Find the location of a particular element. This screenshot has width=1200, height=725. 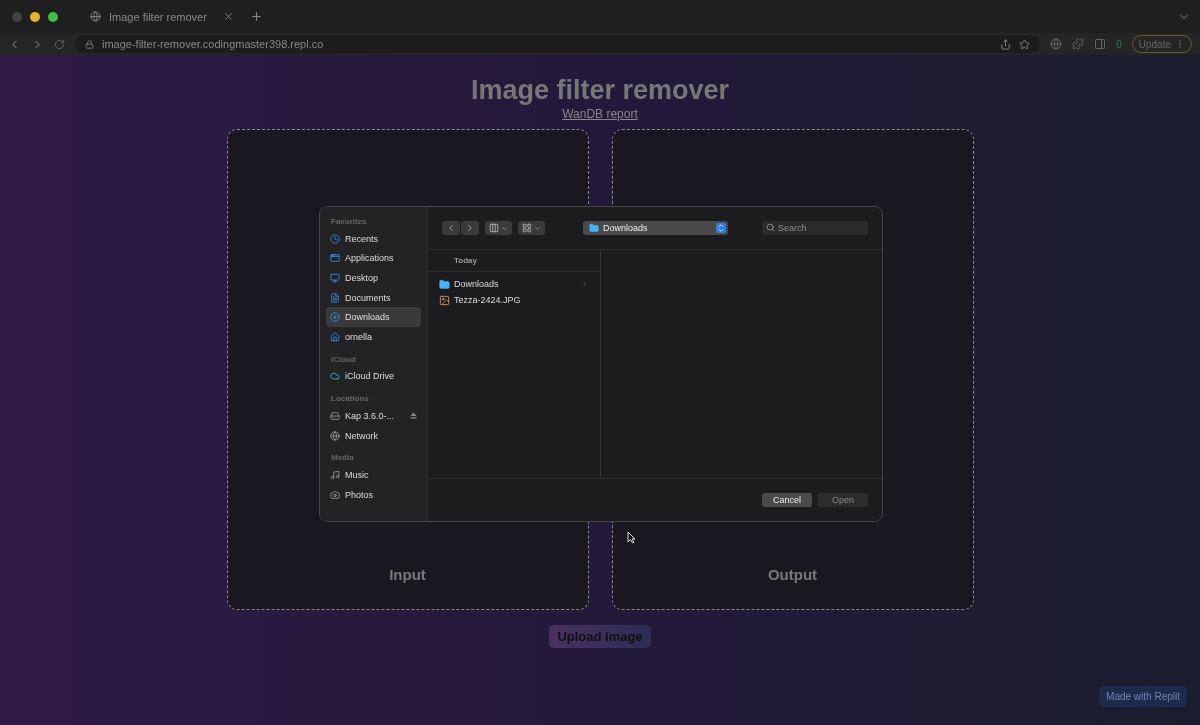

page-title: Image filter remover is located at coordinates (600, 90).